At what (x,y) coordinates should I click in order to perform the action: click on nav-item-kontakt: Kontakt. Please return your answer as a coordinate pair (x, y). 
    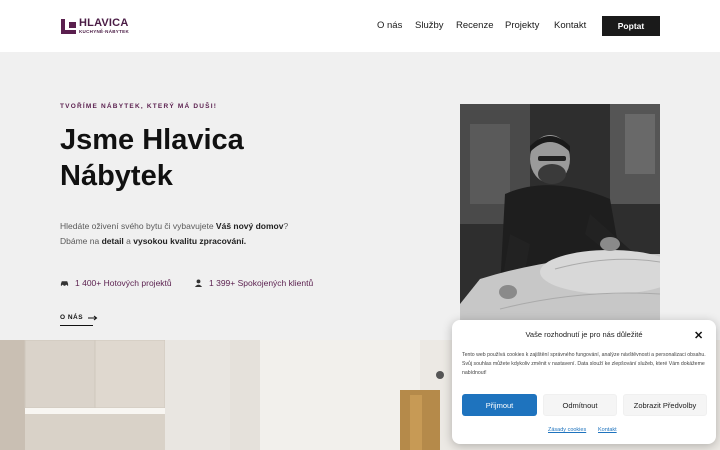
    Looking at the image, I should click on (570, 25).